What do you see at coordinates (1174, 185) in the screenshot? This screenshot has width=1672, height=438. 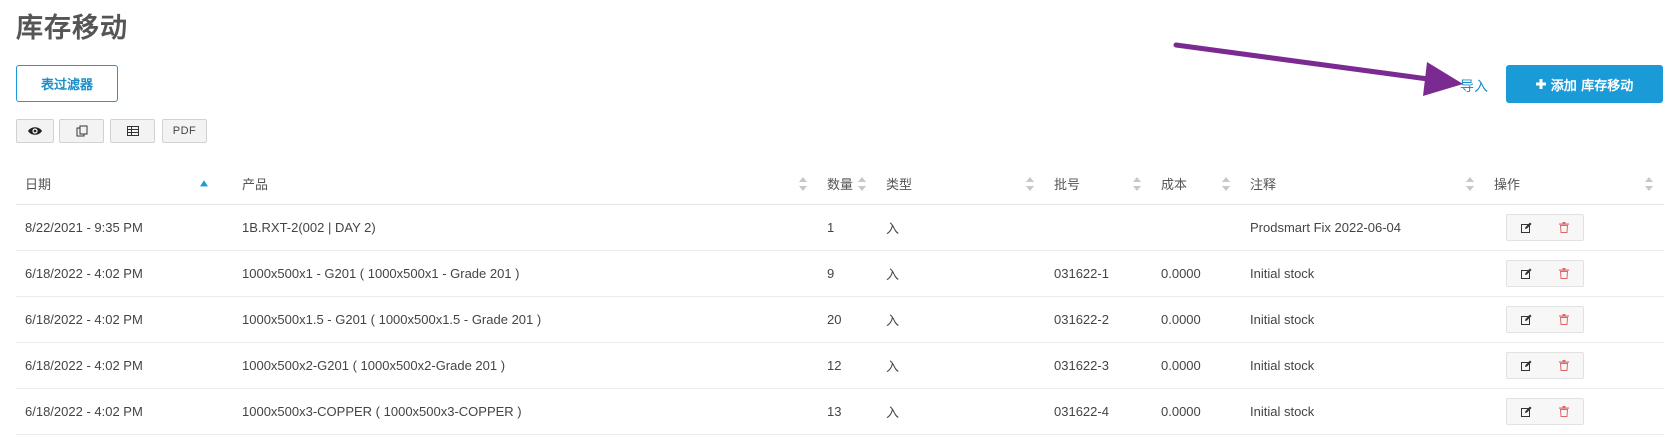 I see `column-label: 成本` at bounding box center [1174, 185].